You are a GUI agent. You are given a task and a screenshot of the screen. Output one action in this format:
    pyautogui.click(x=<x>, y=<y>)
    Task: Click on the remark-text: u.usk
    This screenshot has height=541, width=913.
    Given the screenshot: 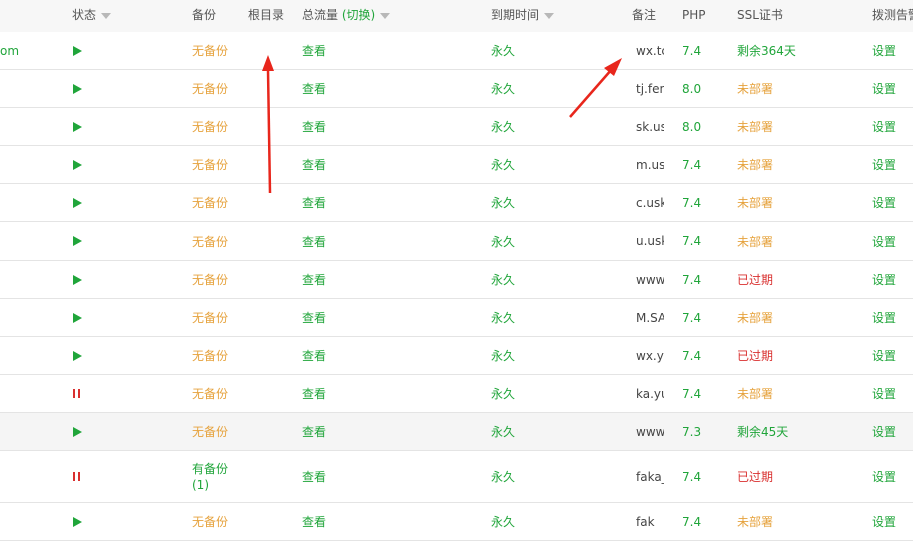 What is the action you would take?
    pyautogui.click(x=650, y=241)
    